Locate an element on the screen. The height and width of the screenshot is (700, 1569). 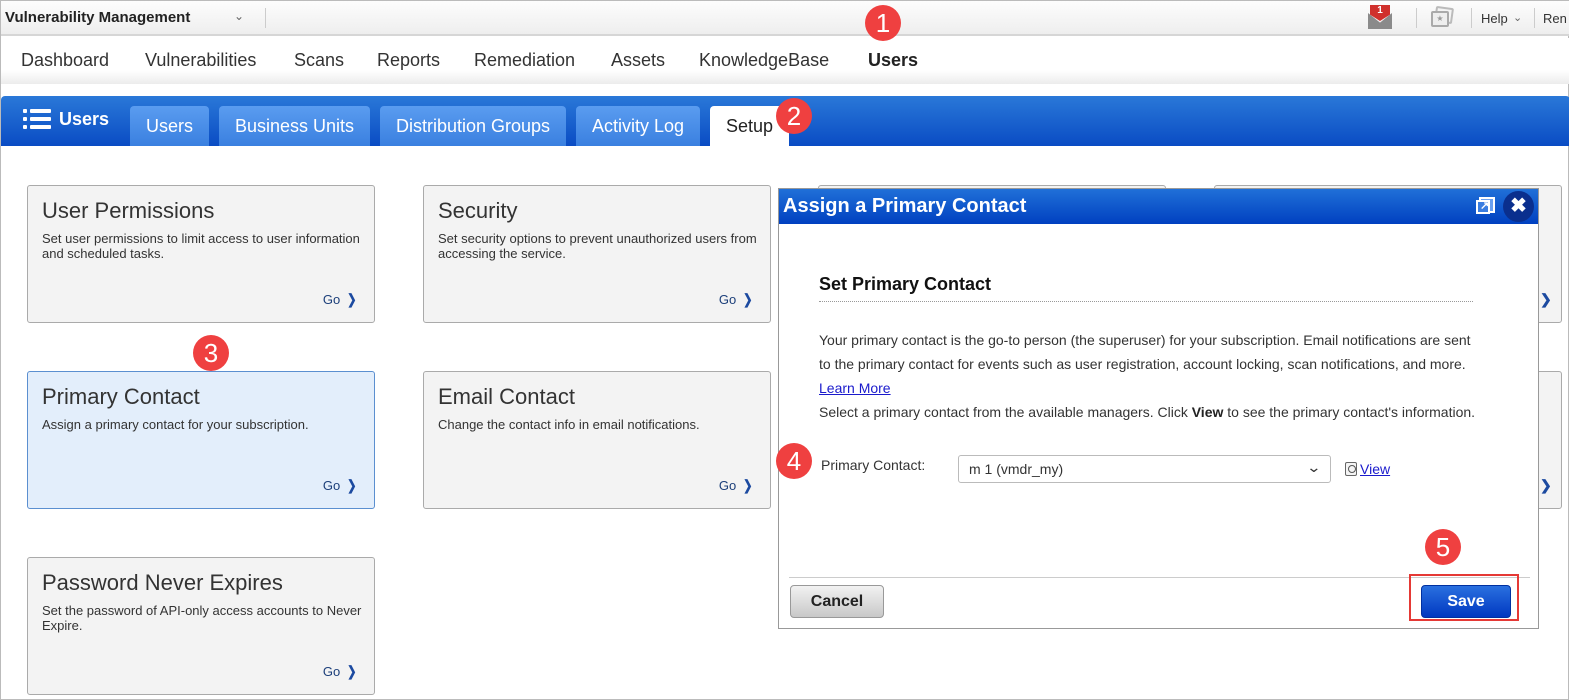
help-menu: Help is located at coordinates (1494, 18).